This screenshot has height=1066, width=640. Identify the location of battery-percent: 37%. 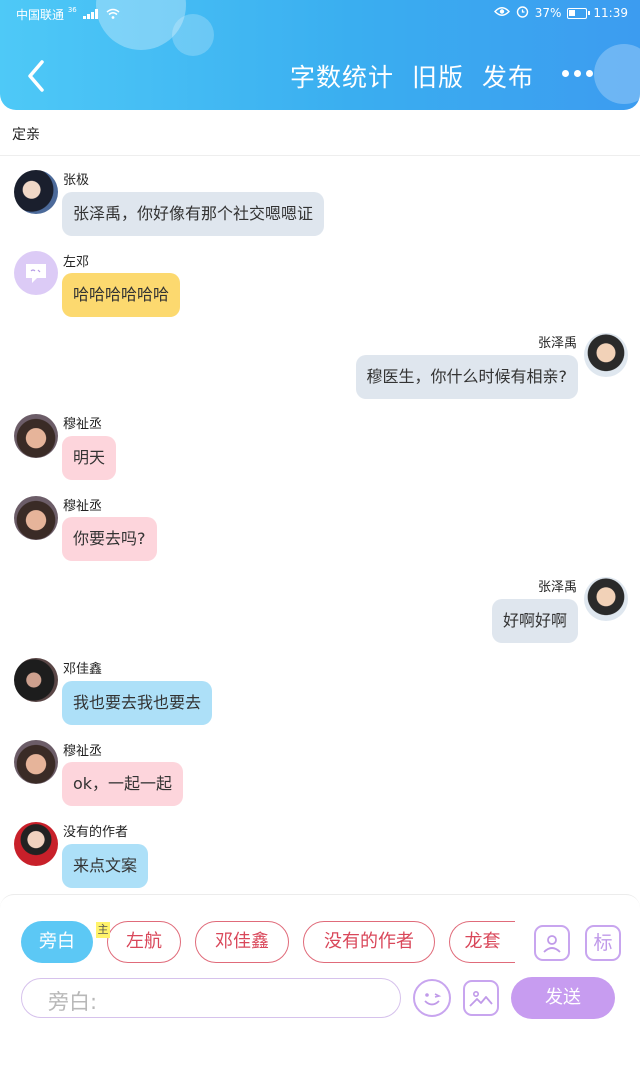
(548, 13).